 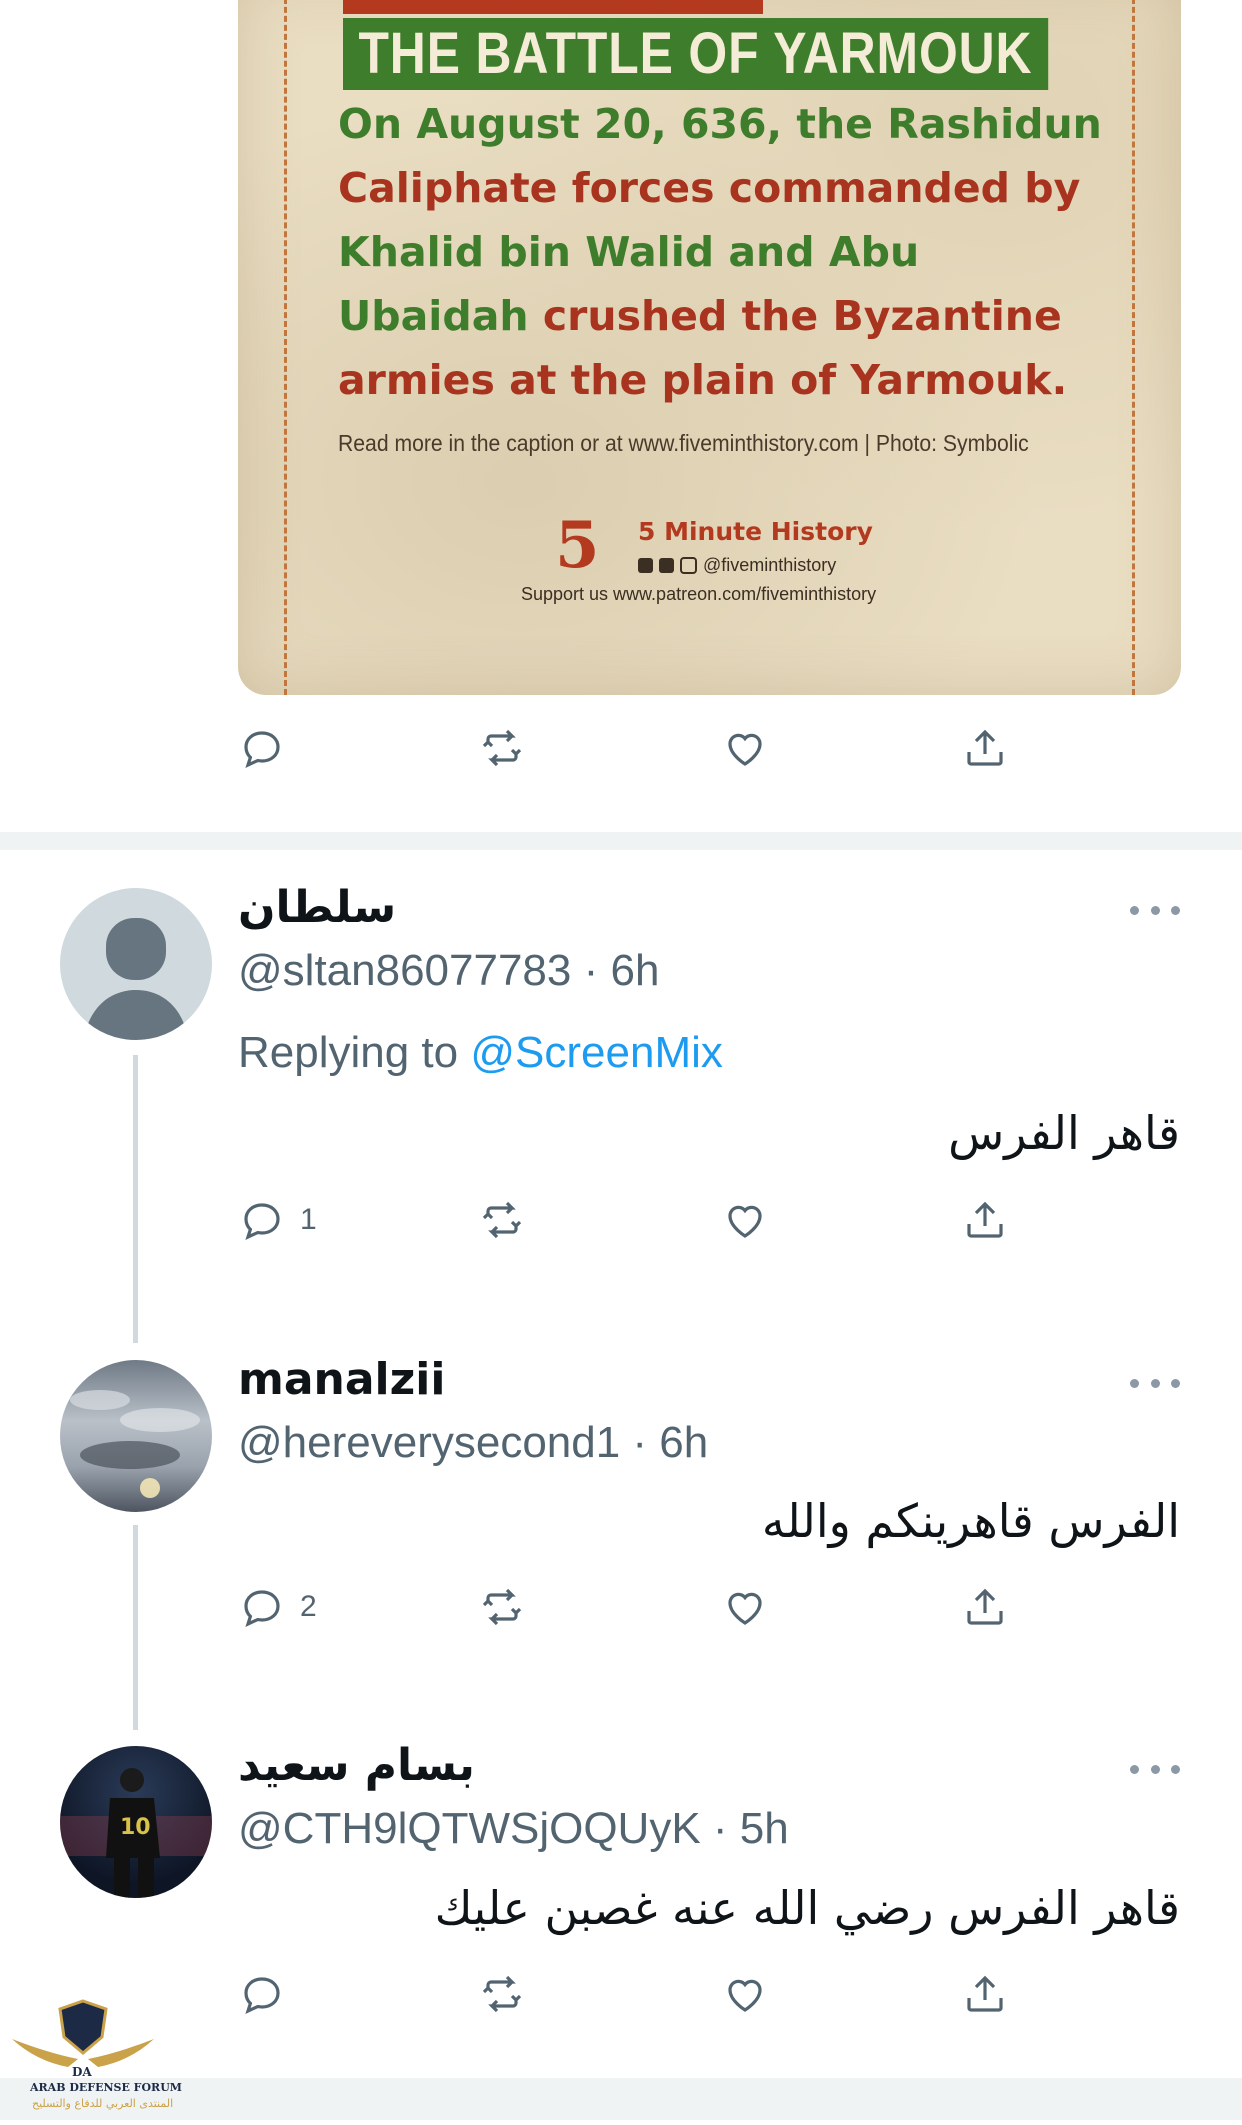 What do you see at coordinates (341, 1379) in the screenshot?
I see `display-name: manalzii` at bounding box center [341, 1379].